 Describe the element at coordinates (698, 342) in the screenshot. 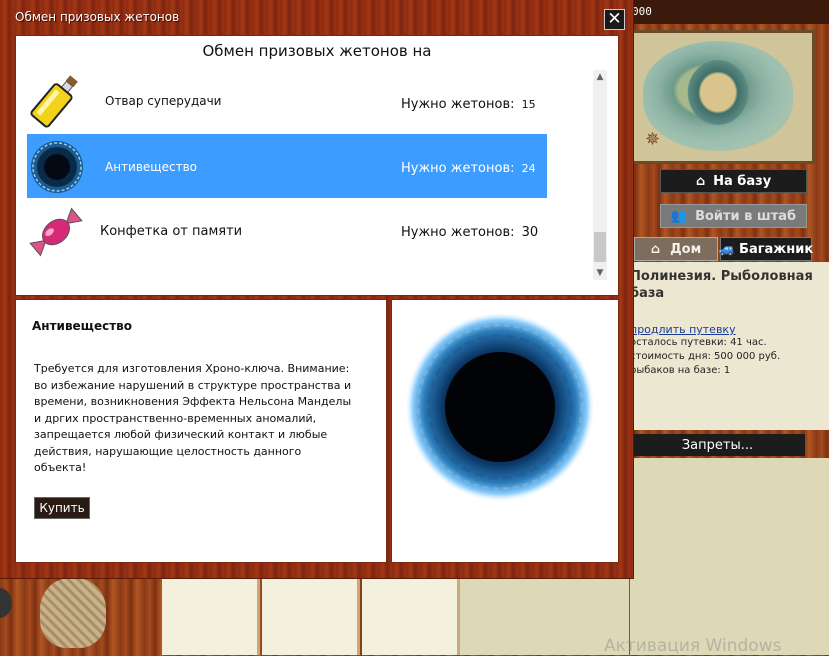

I see `trip-remaining: осталось путевки: 41 час.` at that location.